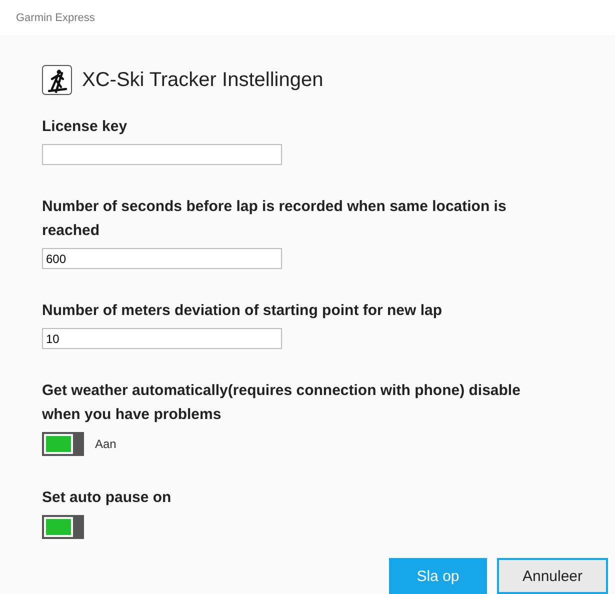  What do you see at coordinates (552, 576) in the screenshot?
I see `cancel-button: Annuleer` at bounding box center [552, 576].